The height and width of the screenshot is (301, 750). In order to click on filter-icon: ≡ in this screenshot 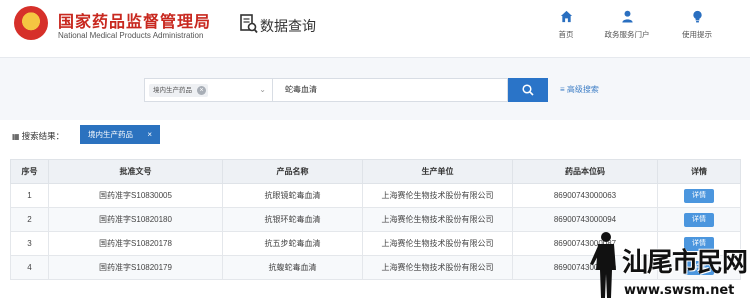, I will do `click(562, 89)`.